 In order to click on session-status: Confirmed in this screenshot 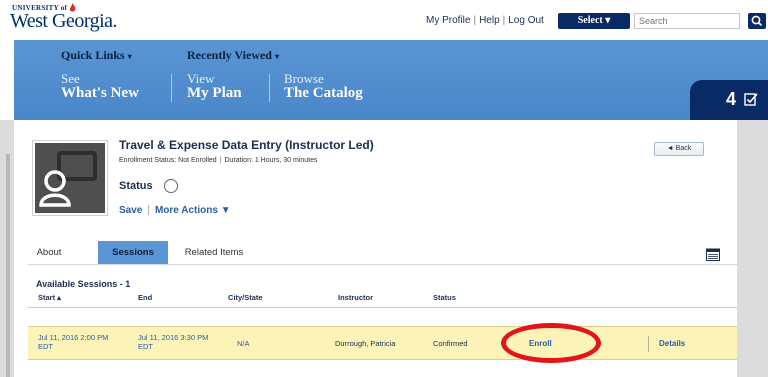, I will do `click(450, 343)`.